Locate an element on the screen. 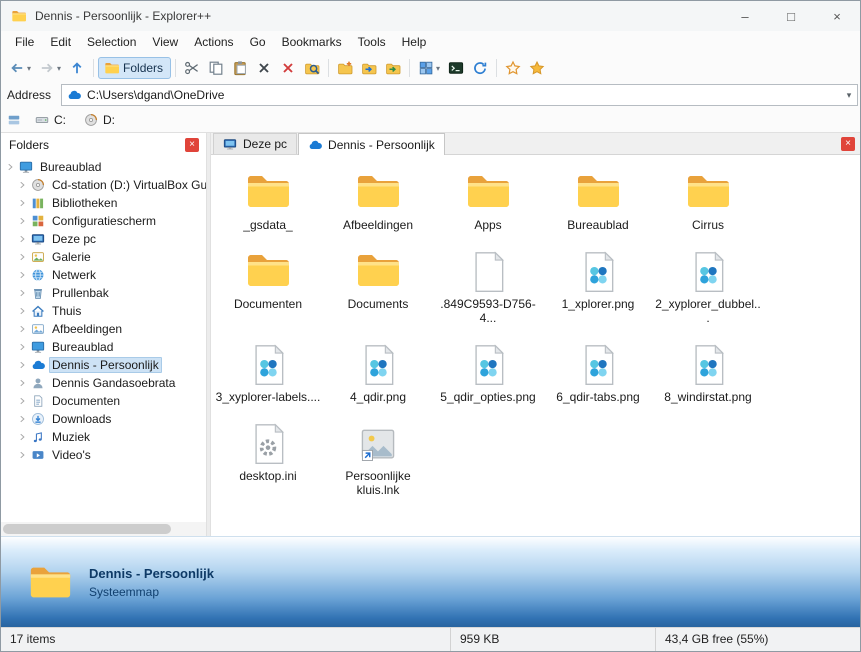  tree-item-afbeeldingen: Afbeeldingen is located at coordinates (103, 329).